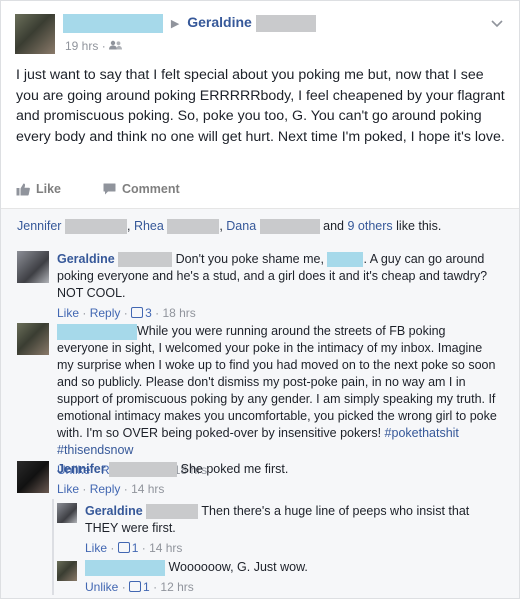 This screenshot has height=599, width=520. I want to click on post-header: ▶ Geraldine, so click(189, 23).